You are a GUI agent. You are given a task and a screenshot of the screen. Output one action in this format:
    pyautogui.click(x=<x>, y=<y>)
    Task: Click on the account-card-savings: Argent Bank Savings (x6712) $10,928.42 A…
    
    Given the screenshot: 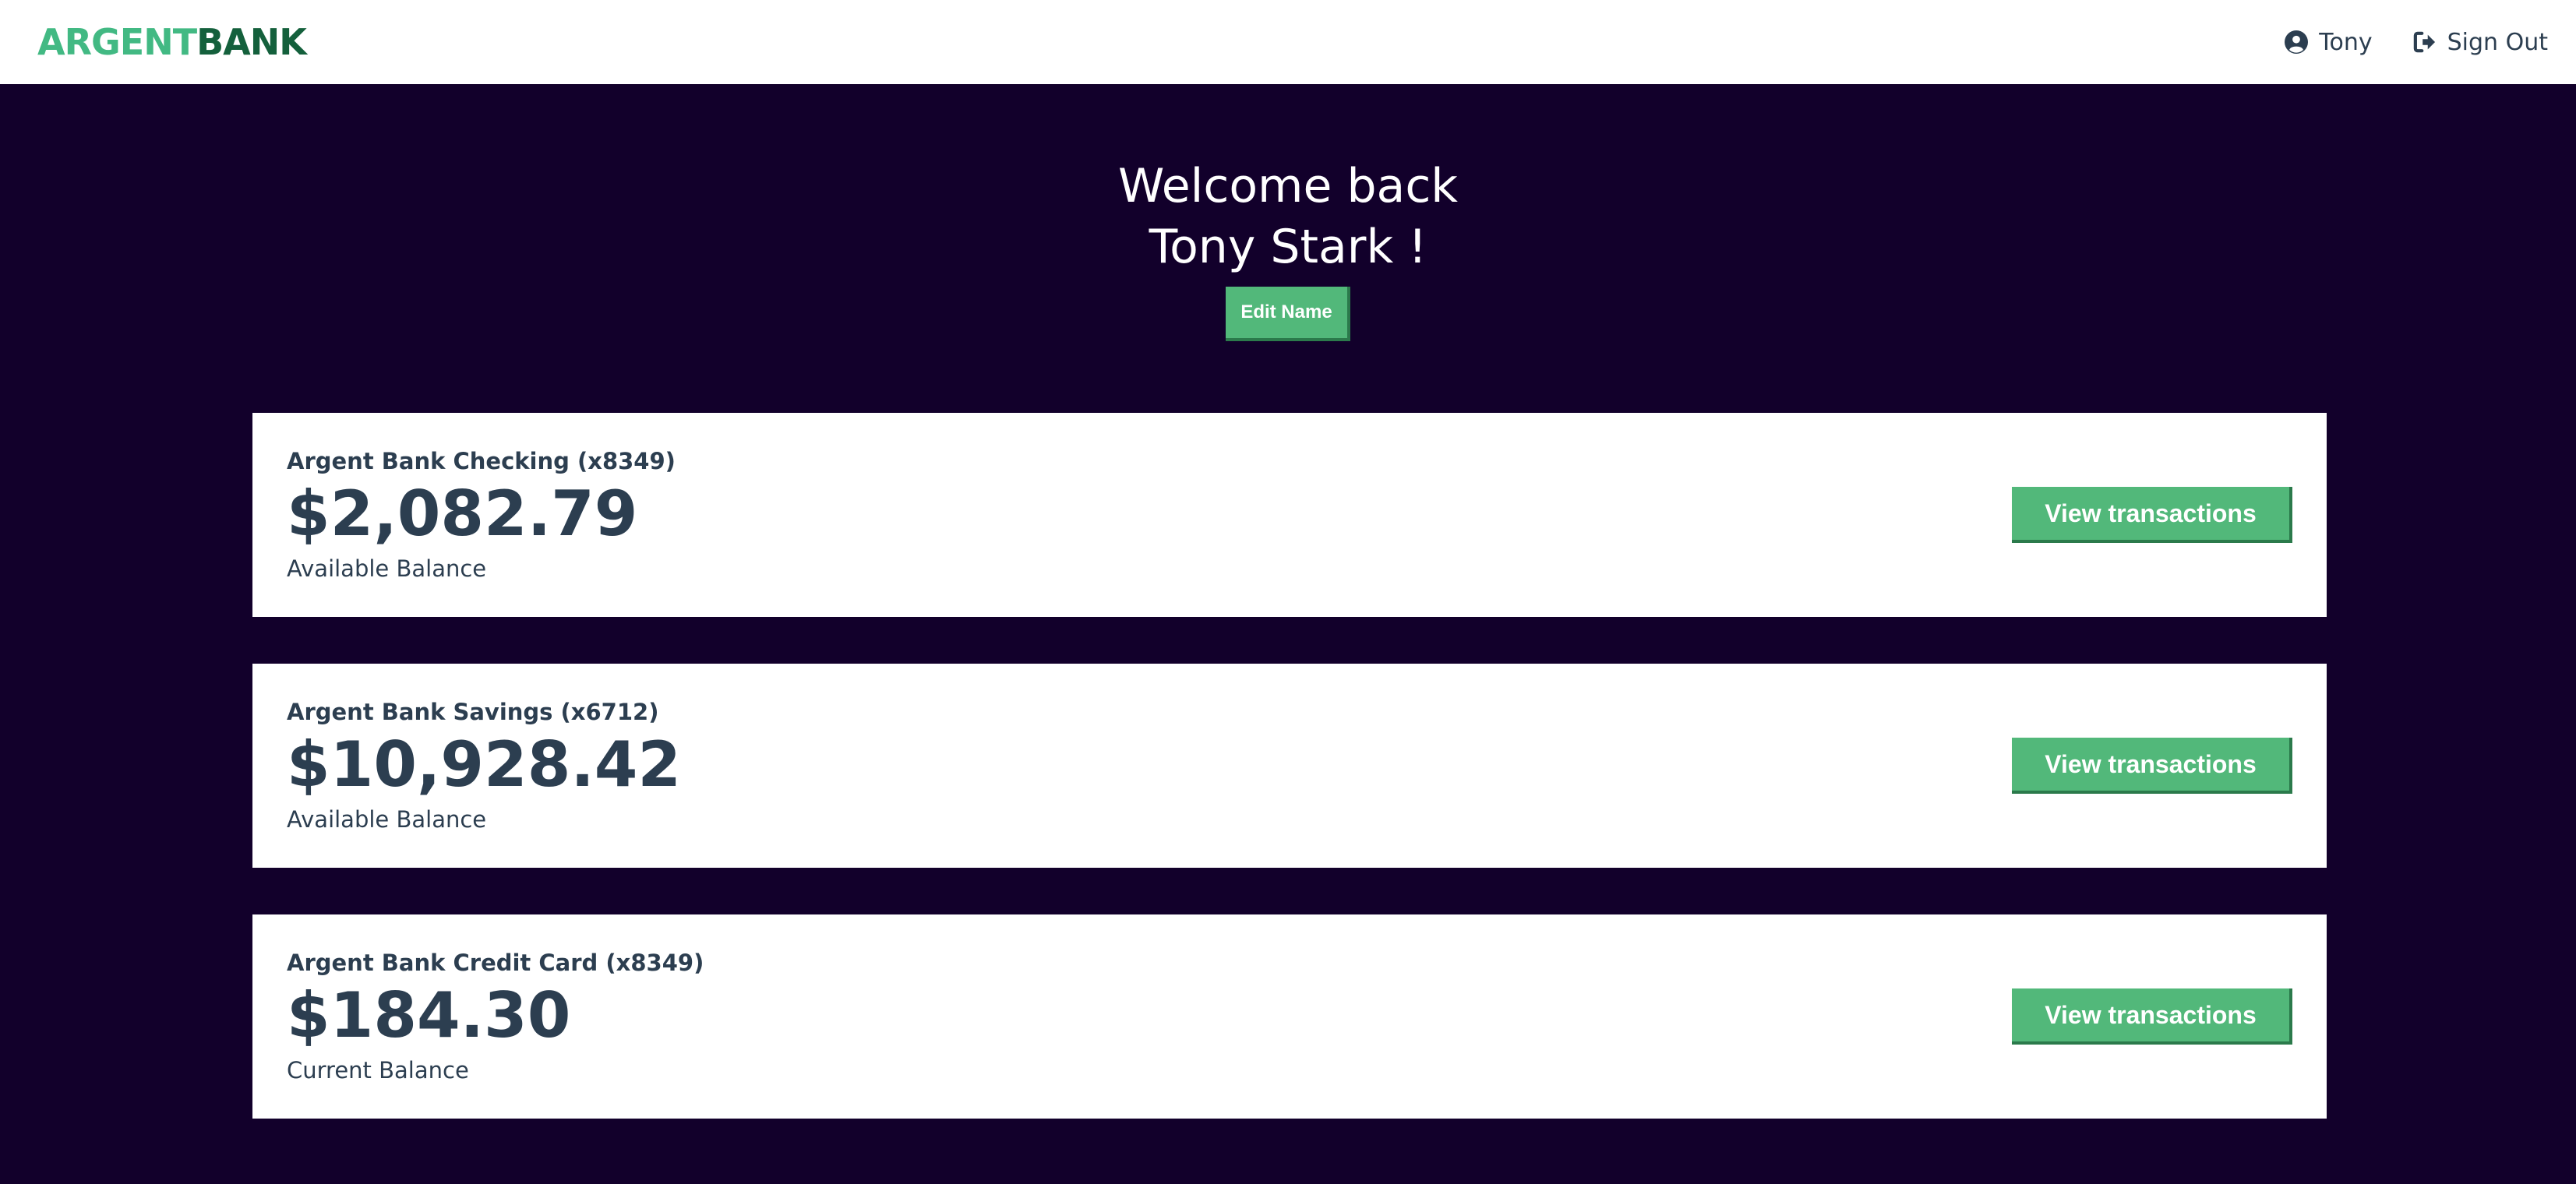 What is the action you would take?
    pyautogui.click(x=1289, y=766)
    